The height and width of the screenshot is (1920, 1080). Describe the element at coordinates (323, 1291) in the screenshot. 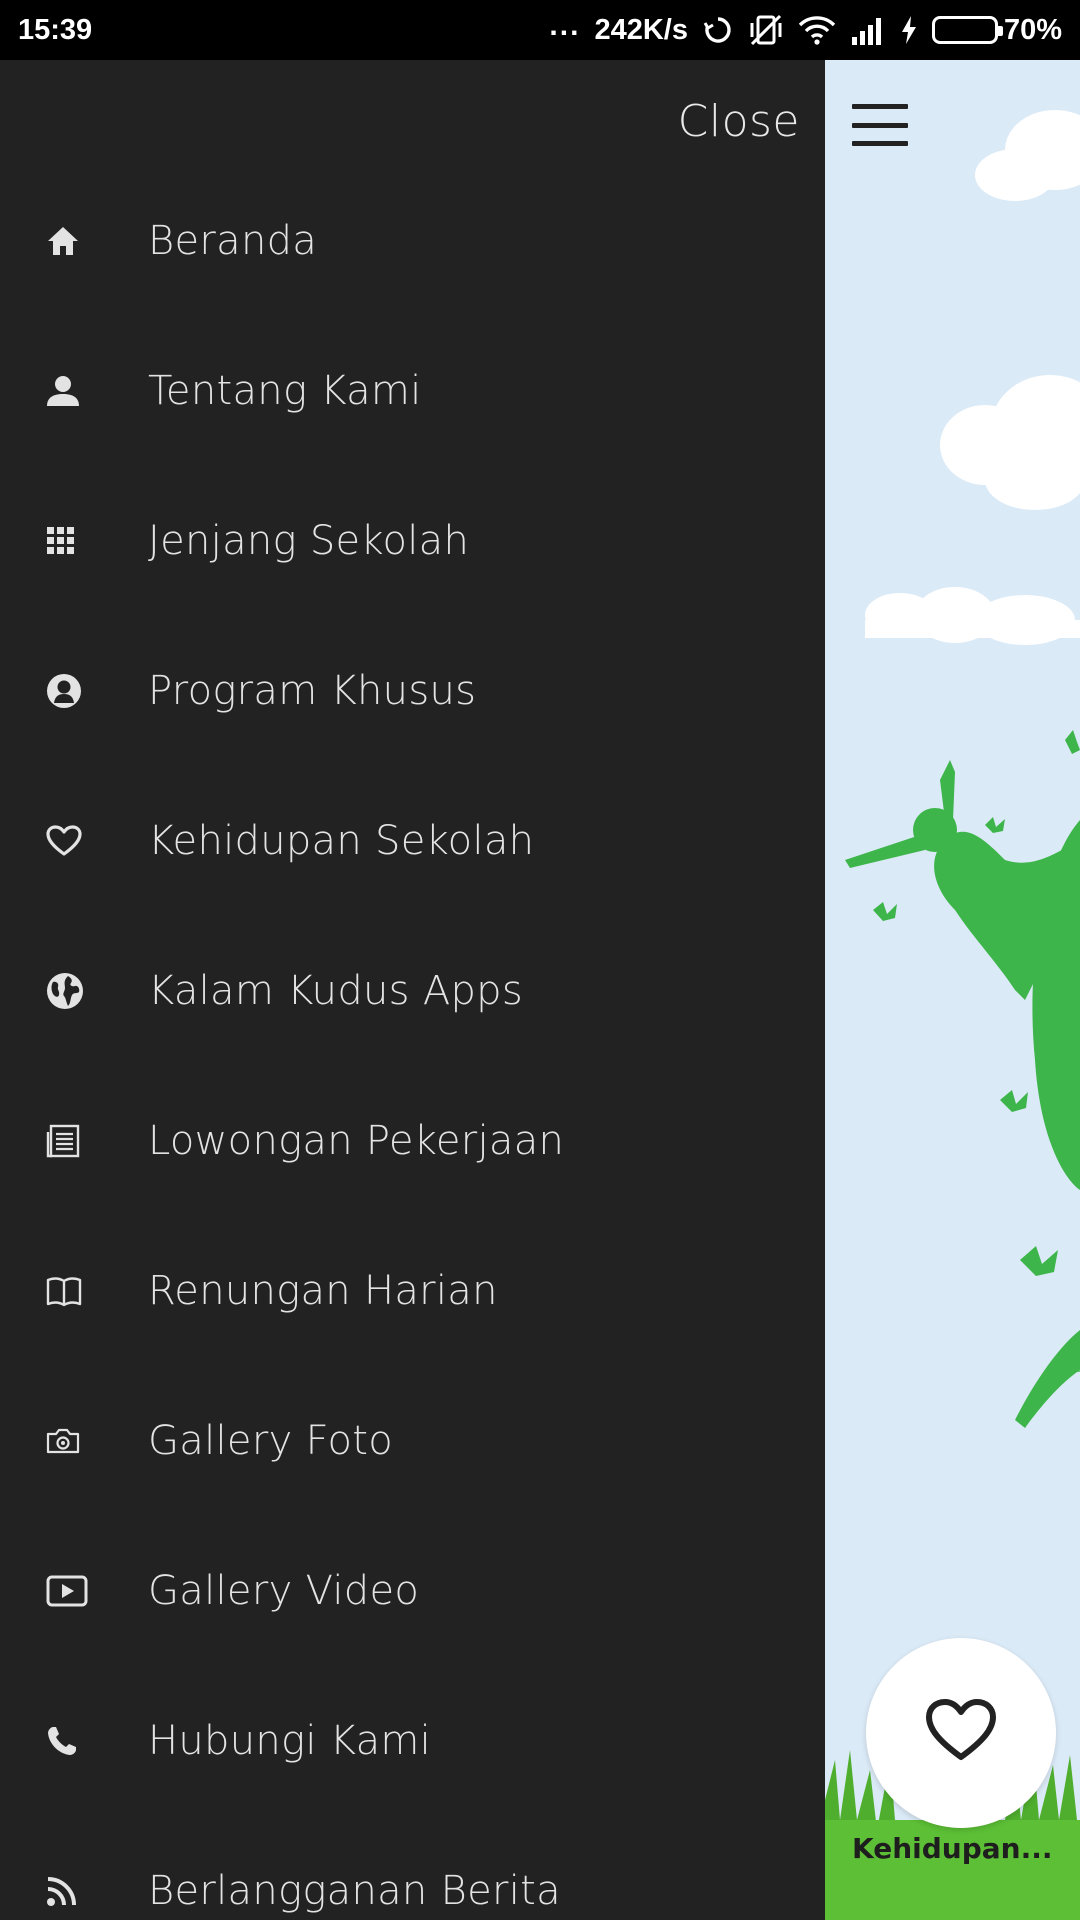

I see `menu-item-label: Renungan Harian` at that location.